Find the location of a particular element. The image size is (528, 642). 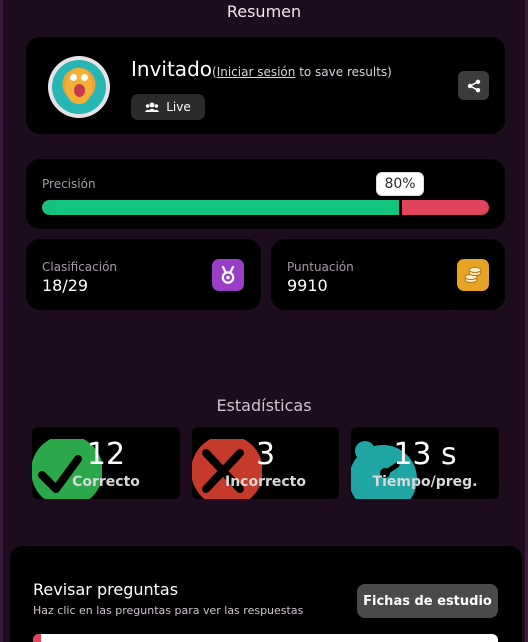

coins-icon is located at coordinates (473, 275).